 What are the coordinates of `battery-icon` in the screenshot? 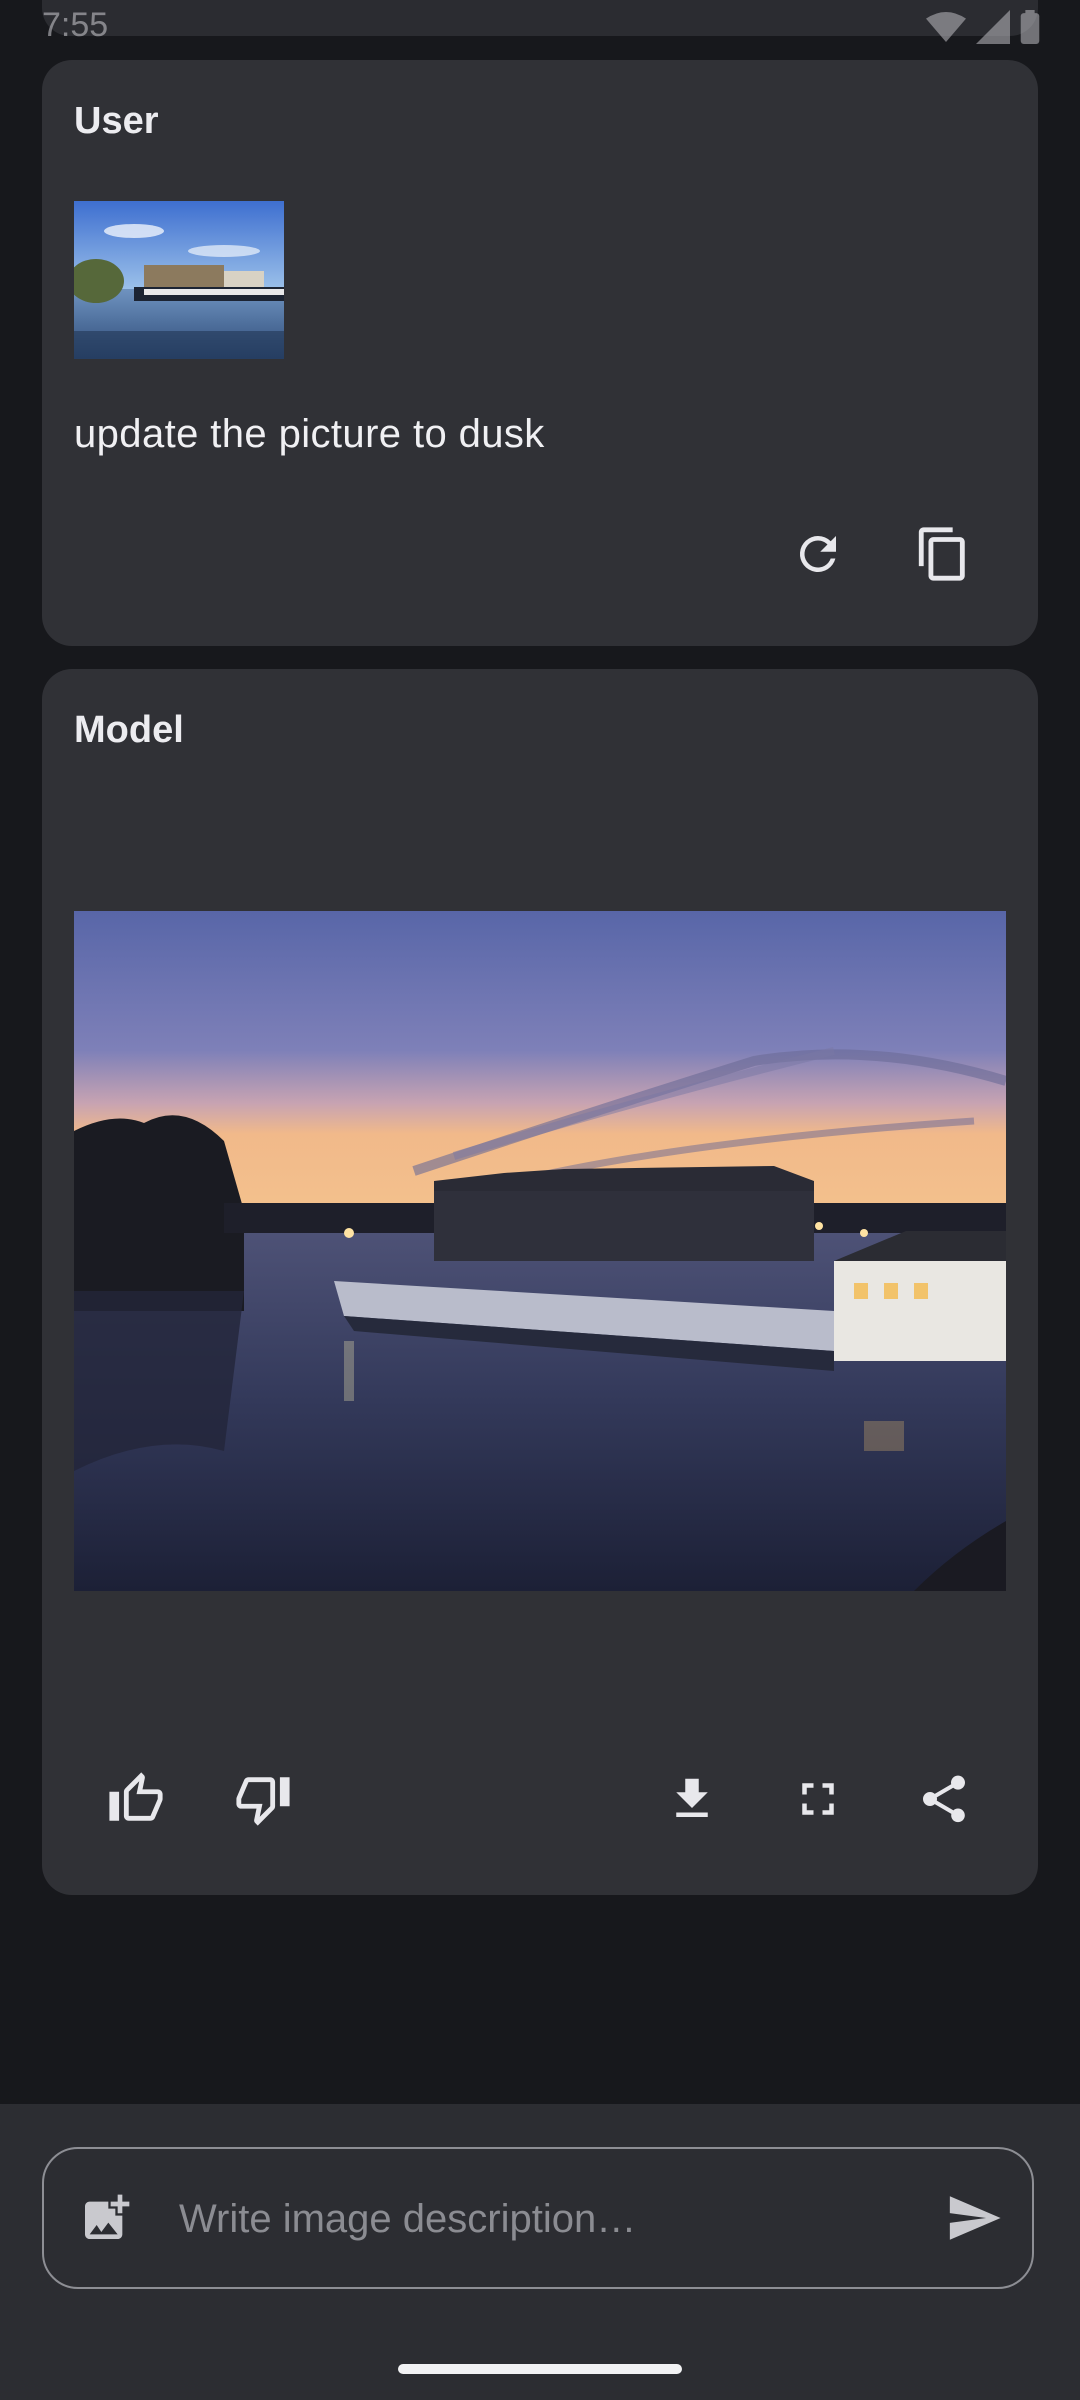 It's located at (1030, 27).